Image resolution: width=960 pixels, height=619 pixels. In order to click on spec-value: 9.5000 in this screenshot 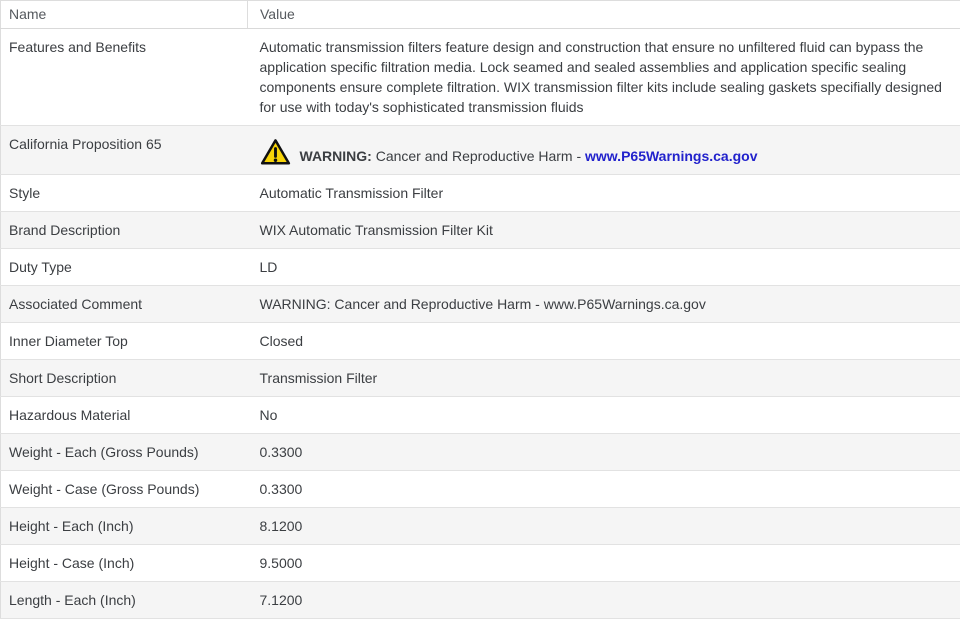, I will do `click(603, 563)`.